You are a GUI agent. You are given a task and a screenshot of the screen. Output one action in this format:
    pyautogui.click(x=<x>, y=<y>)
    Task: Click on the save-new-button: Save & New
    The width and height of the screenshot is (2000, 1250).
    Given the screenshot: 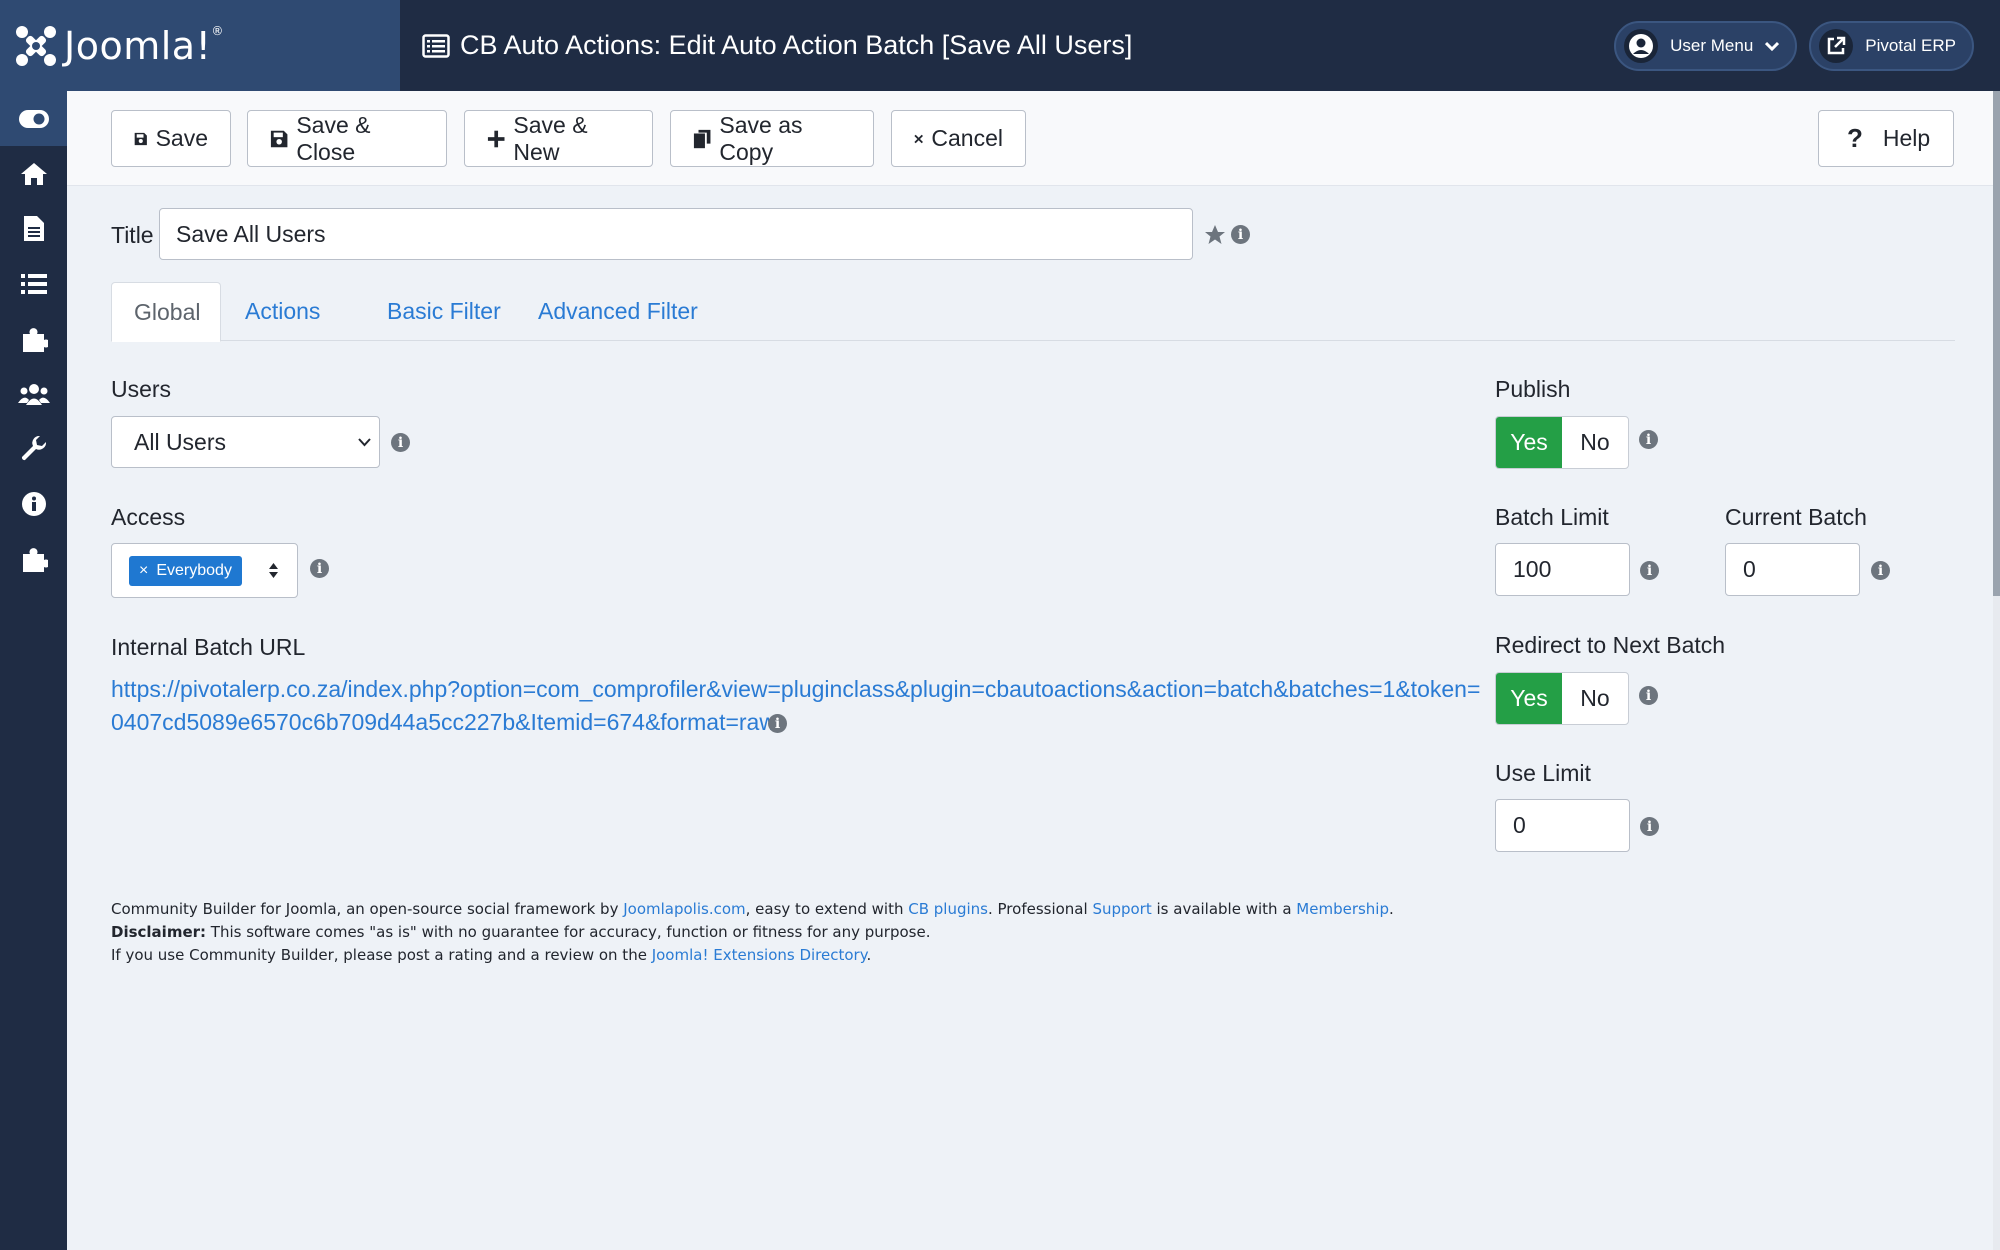 What is the action you would take?
    pyautogui.click(x=558, y=138)
    